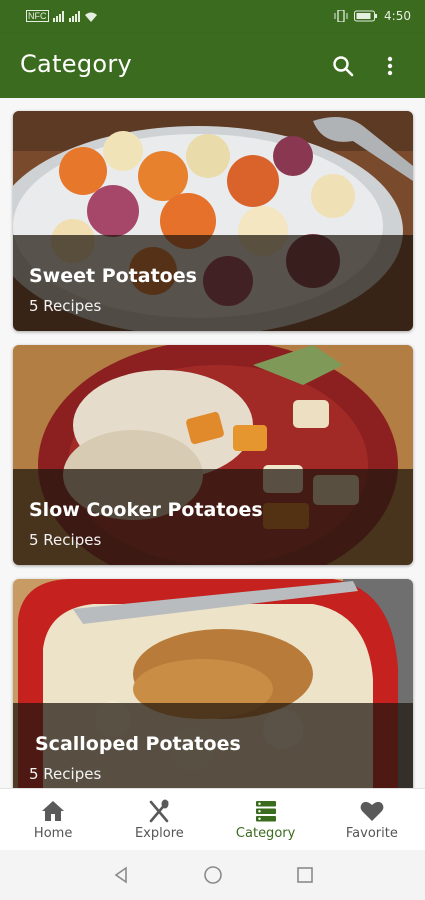 The width and height of the screenshot is (425, 900). I want to click on category-title: Sweet Potatoes, so click(113, 276).